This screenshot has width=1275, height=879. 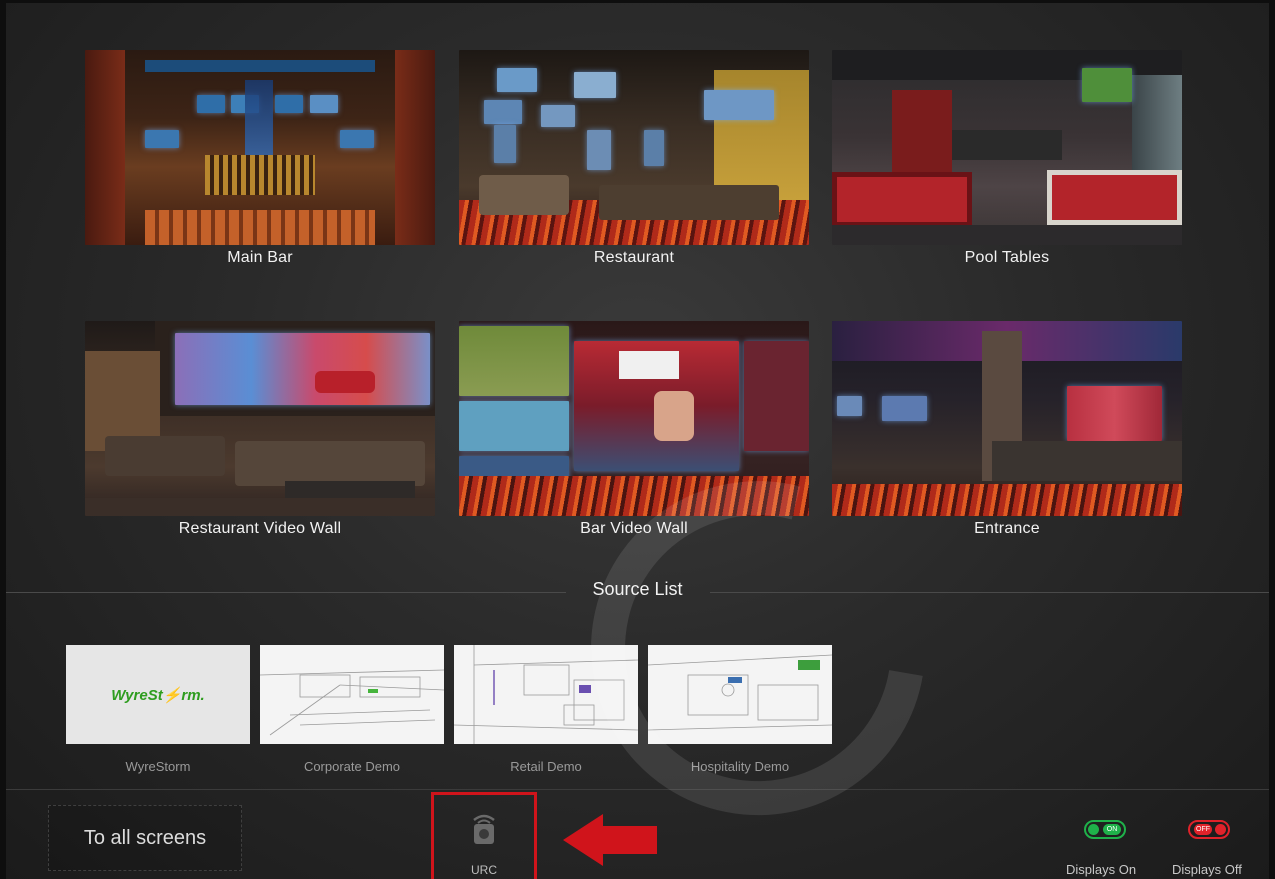 I want to click on displays-off-toggle: OFF, so click(x=1209, y=829).